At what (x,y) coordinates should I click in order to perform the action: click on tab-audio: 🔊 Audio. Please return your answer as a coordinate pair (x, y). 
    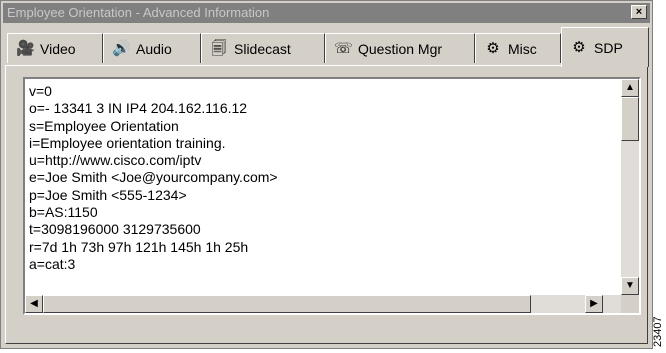
    Looking at the image, I should click on (152, 48).